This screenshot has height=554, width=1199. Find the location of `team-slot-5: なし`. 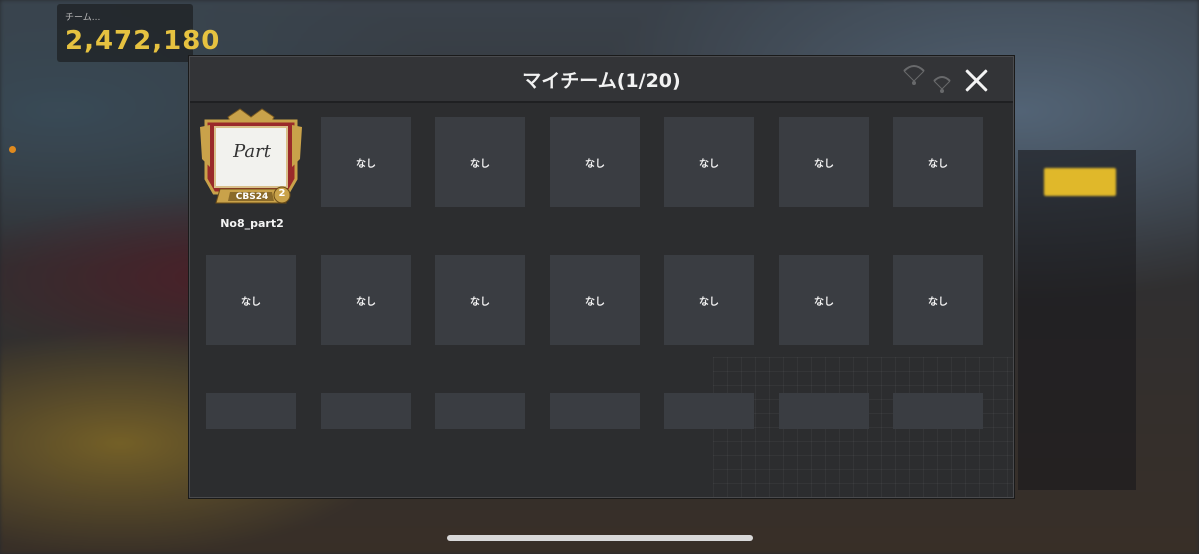

team-slot-5: なし is located at coordinates (709, 162).